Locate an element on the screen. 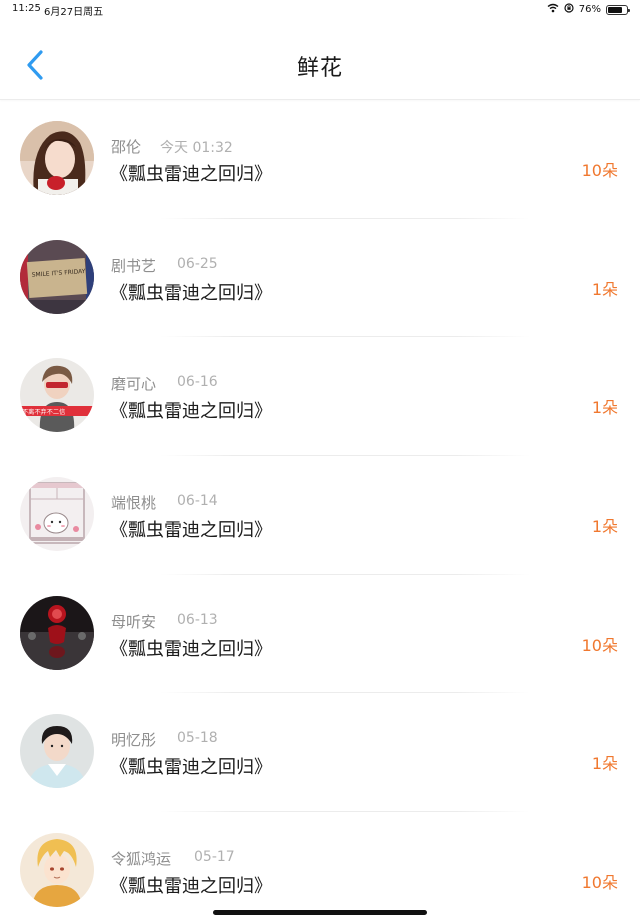  list-item: SMILE IT'S FRIDAY 剧书艺 06-25 《瓢虫雷迪之回归》 1朵 is located at coordinates (320, 278).